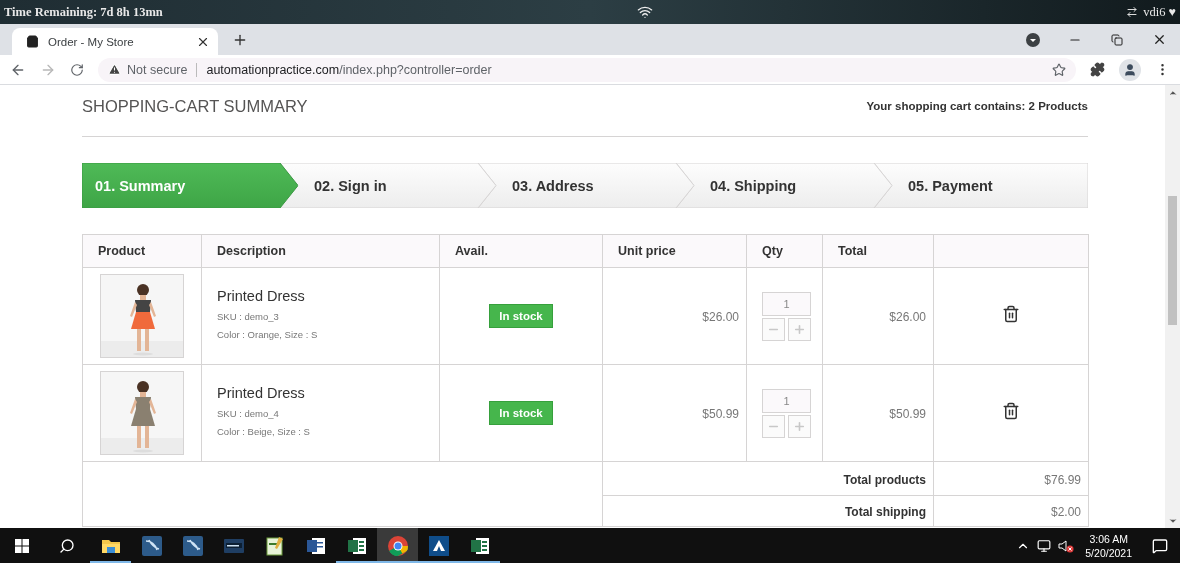 Image resolution: width=1180 pixels, height=563 pixels. Describe the element at coordinates (1059, 69) in the screenshot. I see `bookmark-star-icon` at that location.